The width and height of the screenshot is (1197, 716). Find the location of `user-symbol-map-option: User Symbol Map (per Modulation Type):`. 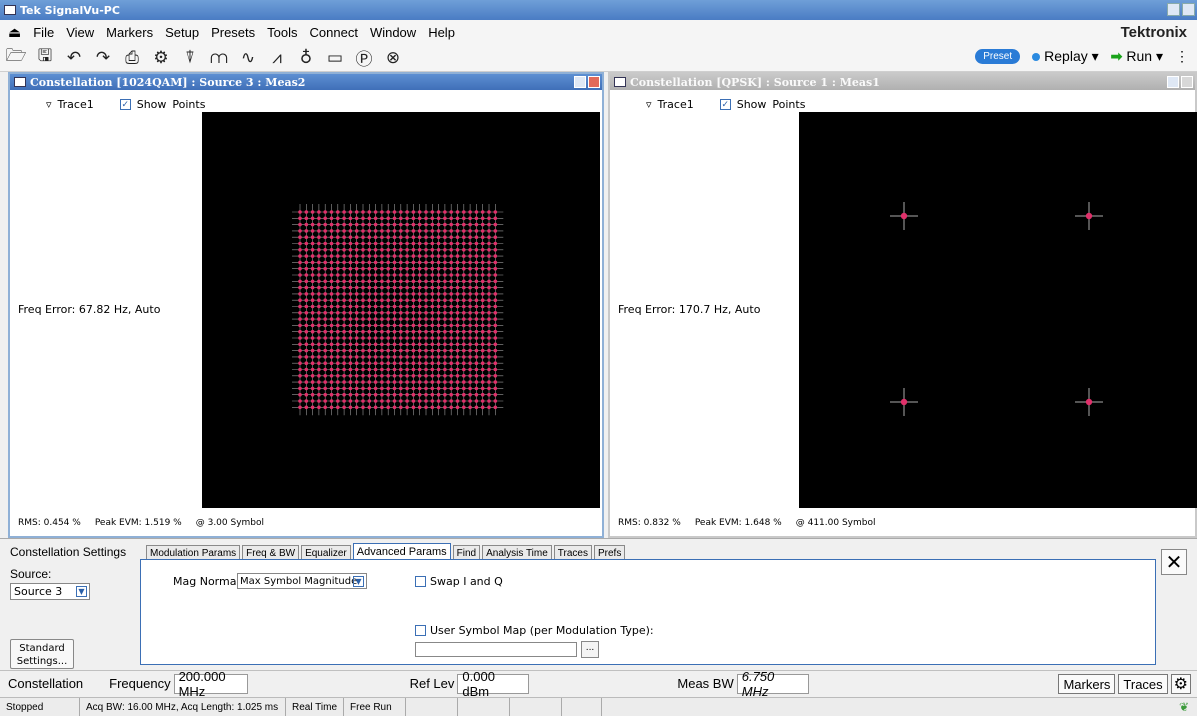

user-symbol-map-option: User Symbol Map (per Modulation Type): is located at coordinates (534, 630).